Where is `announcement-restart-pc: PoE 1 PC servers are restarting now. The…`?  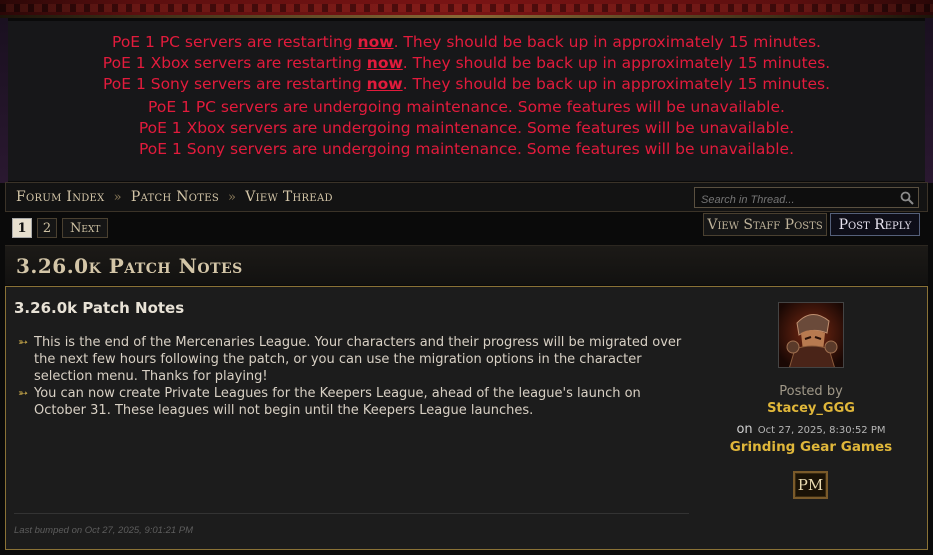 announcement-restart-pc: PoE 1 PC servers are restarting now. The… is located at coordinates (466, 42).